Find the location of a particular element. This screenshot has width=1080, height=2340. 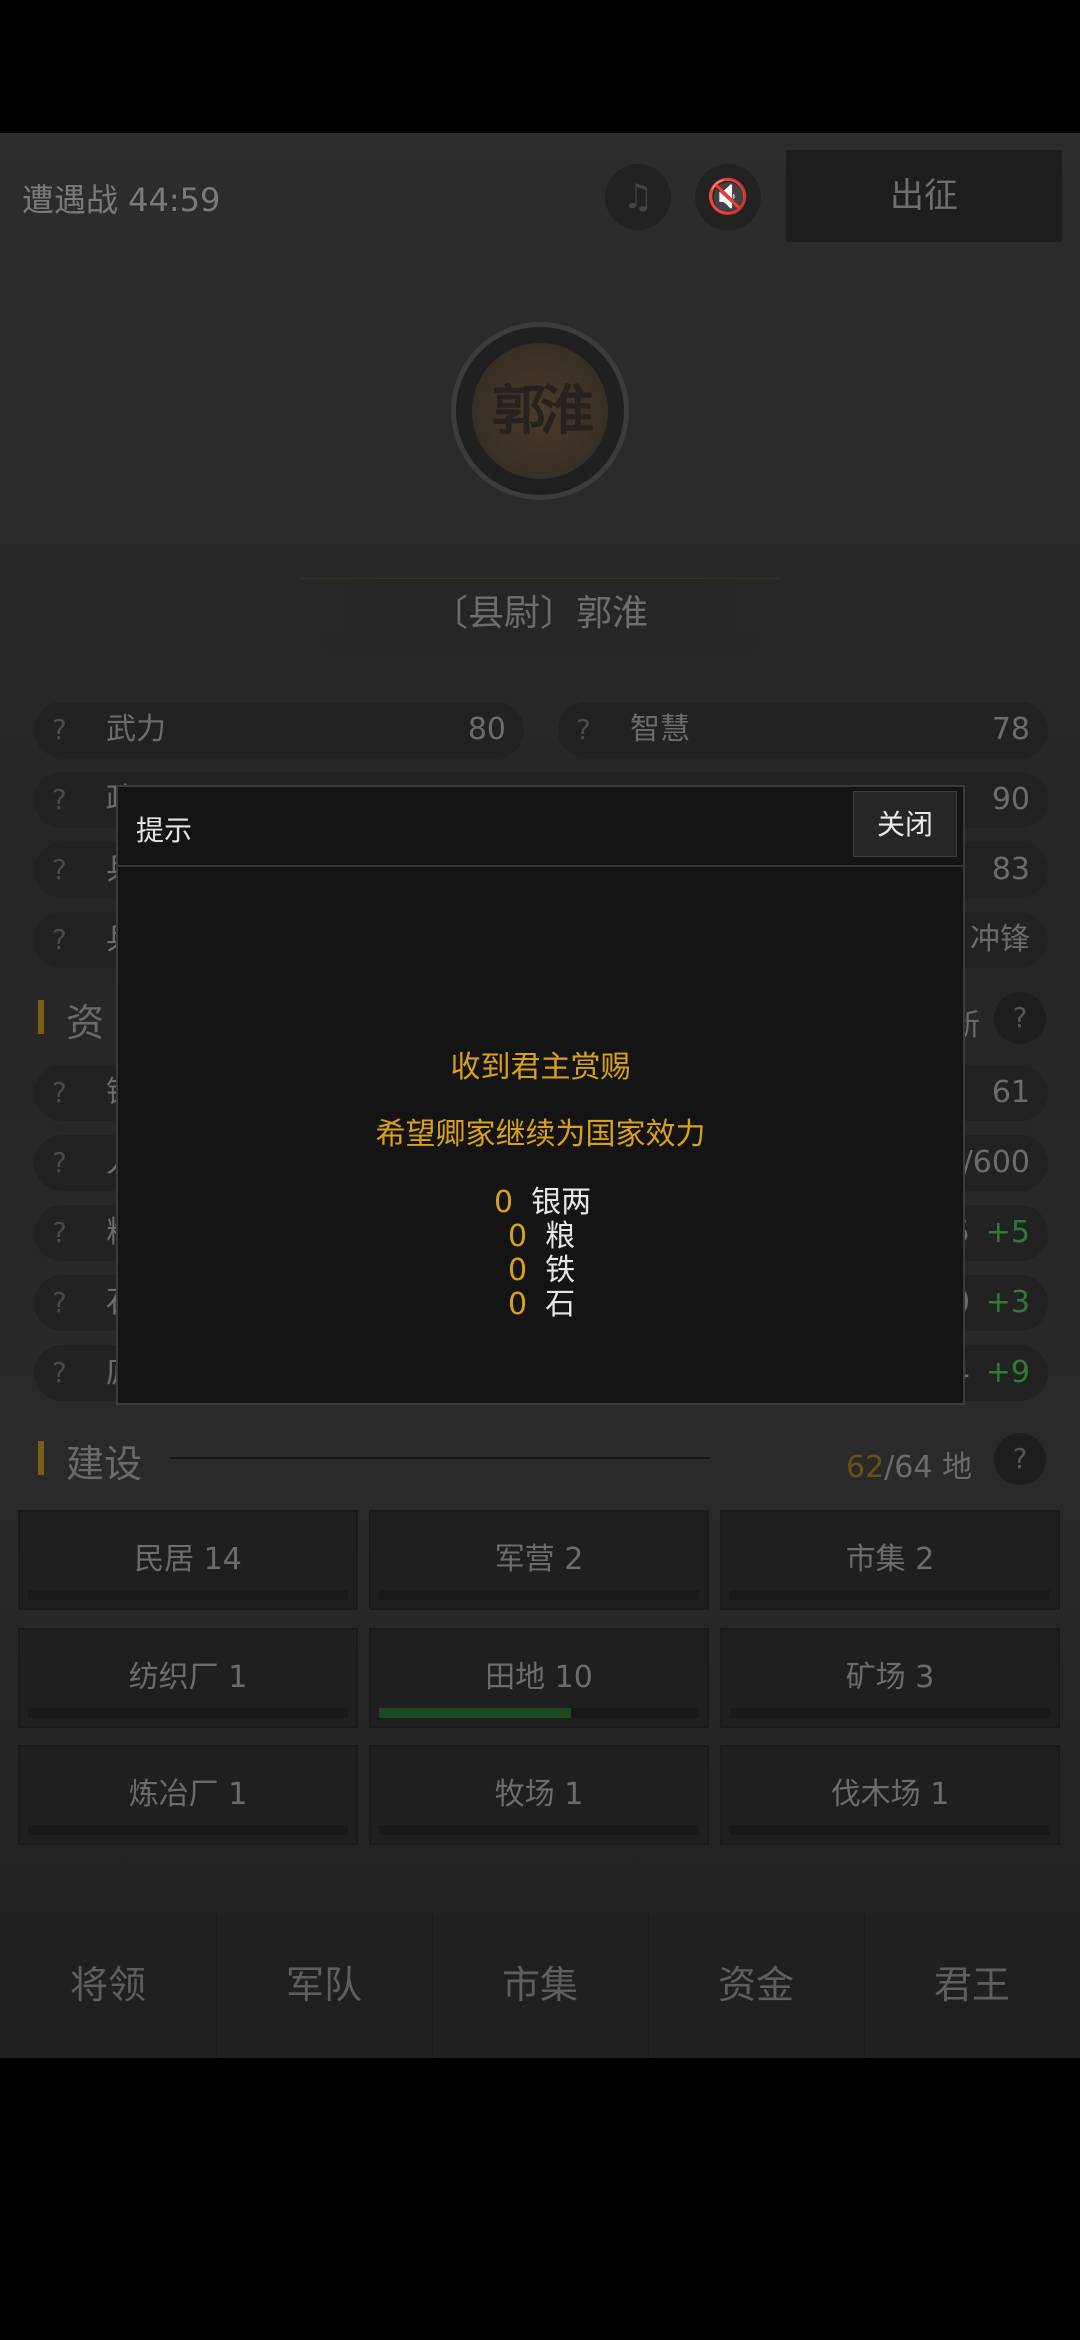

avatar-calligraphy: 郭淮 is located at coordinates (540, 411).